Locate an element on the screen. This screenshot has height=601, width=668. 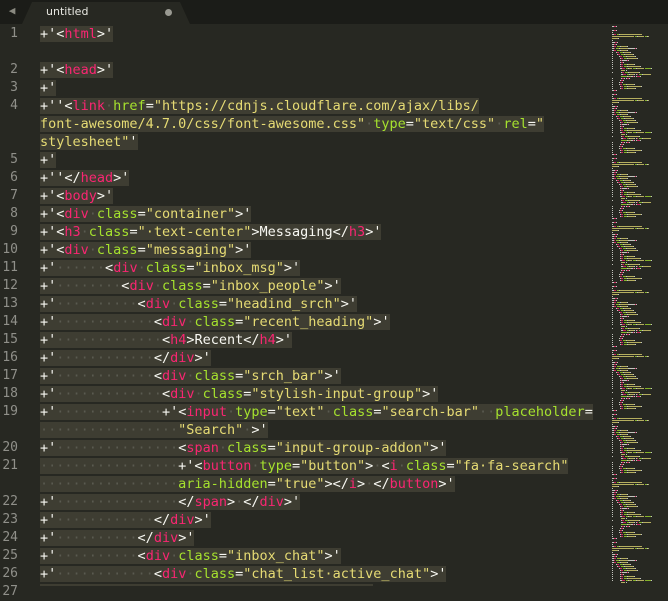
line-number: 8 is located at coordinates (14, 213).